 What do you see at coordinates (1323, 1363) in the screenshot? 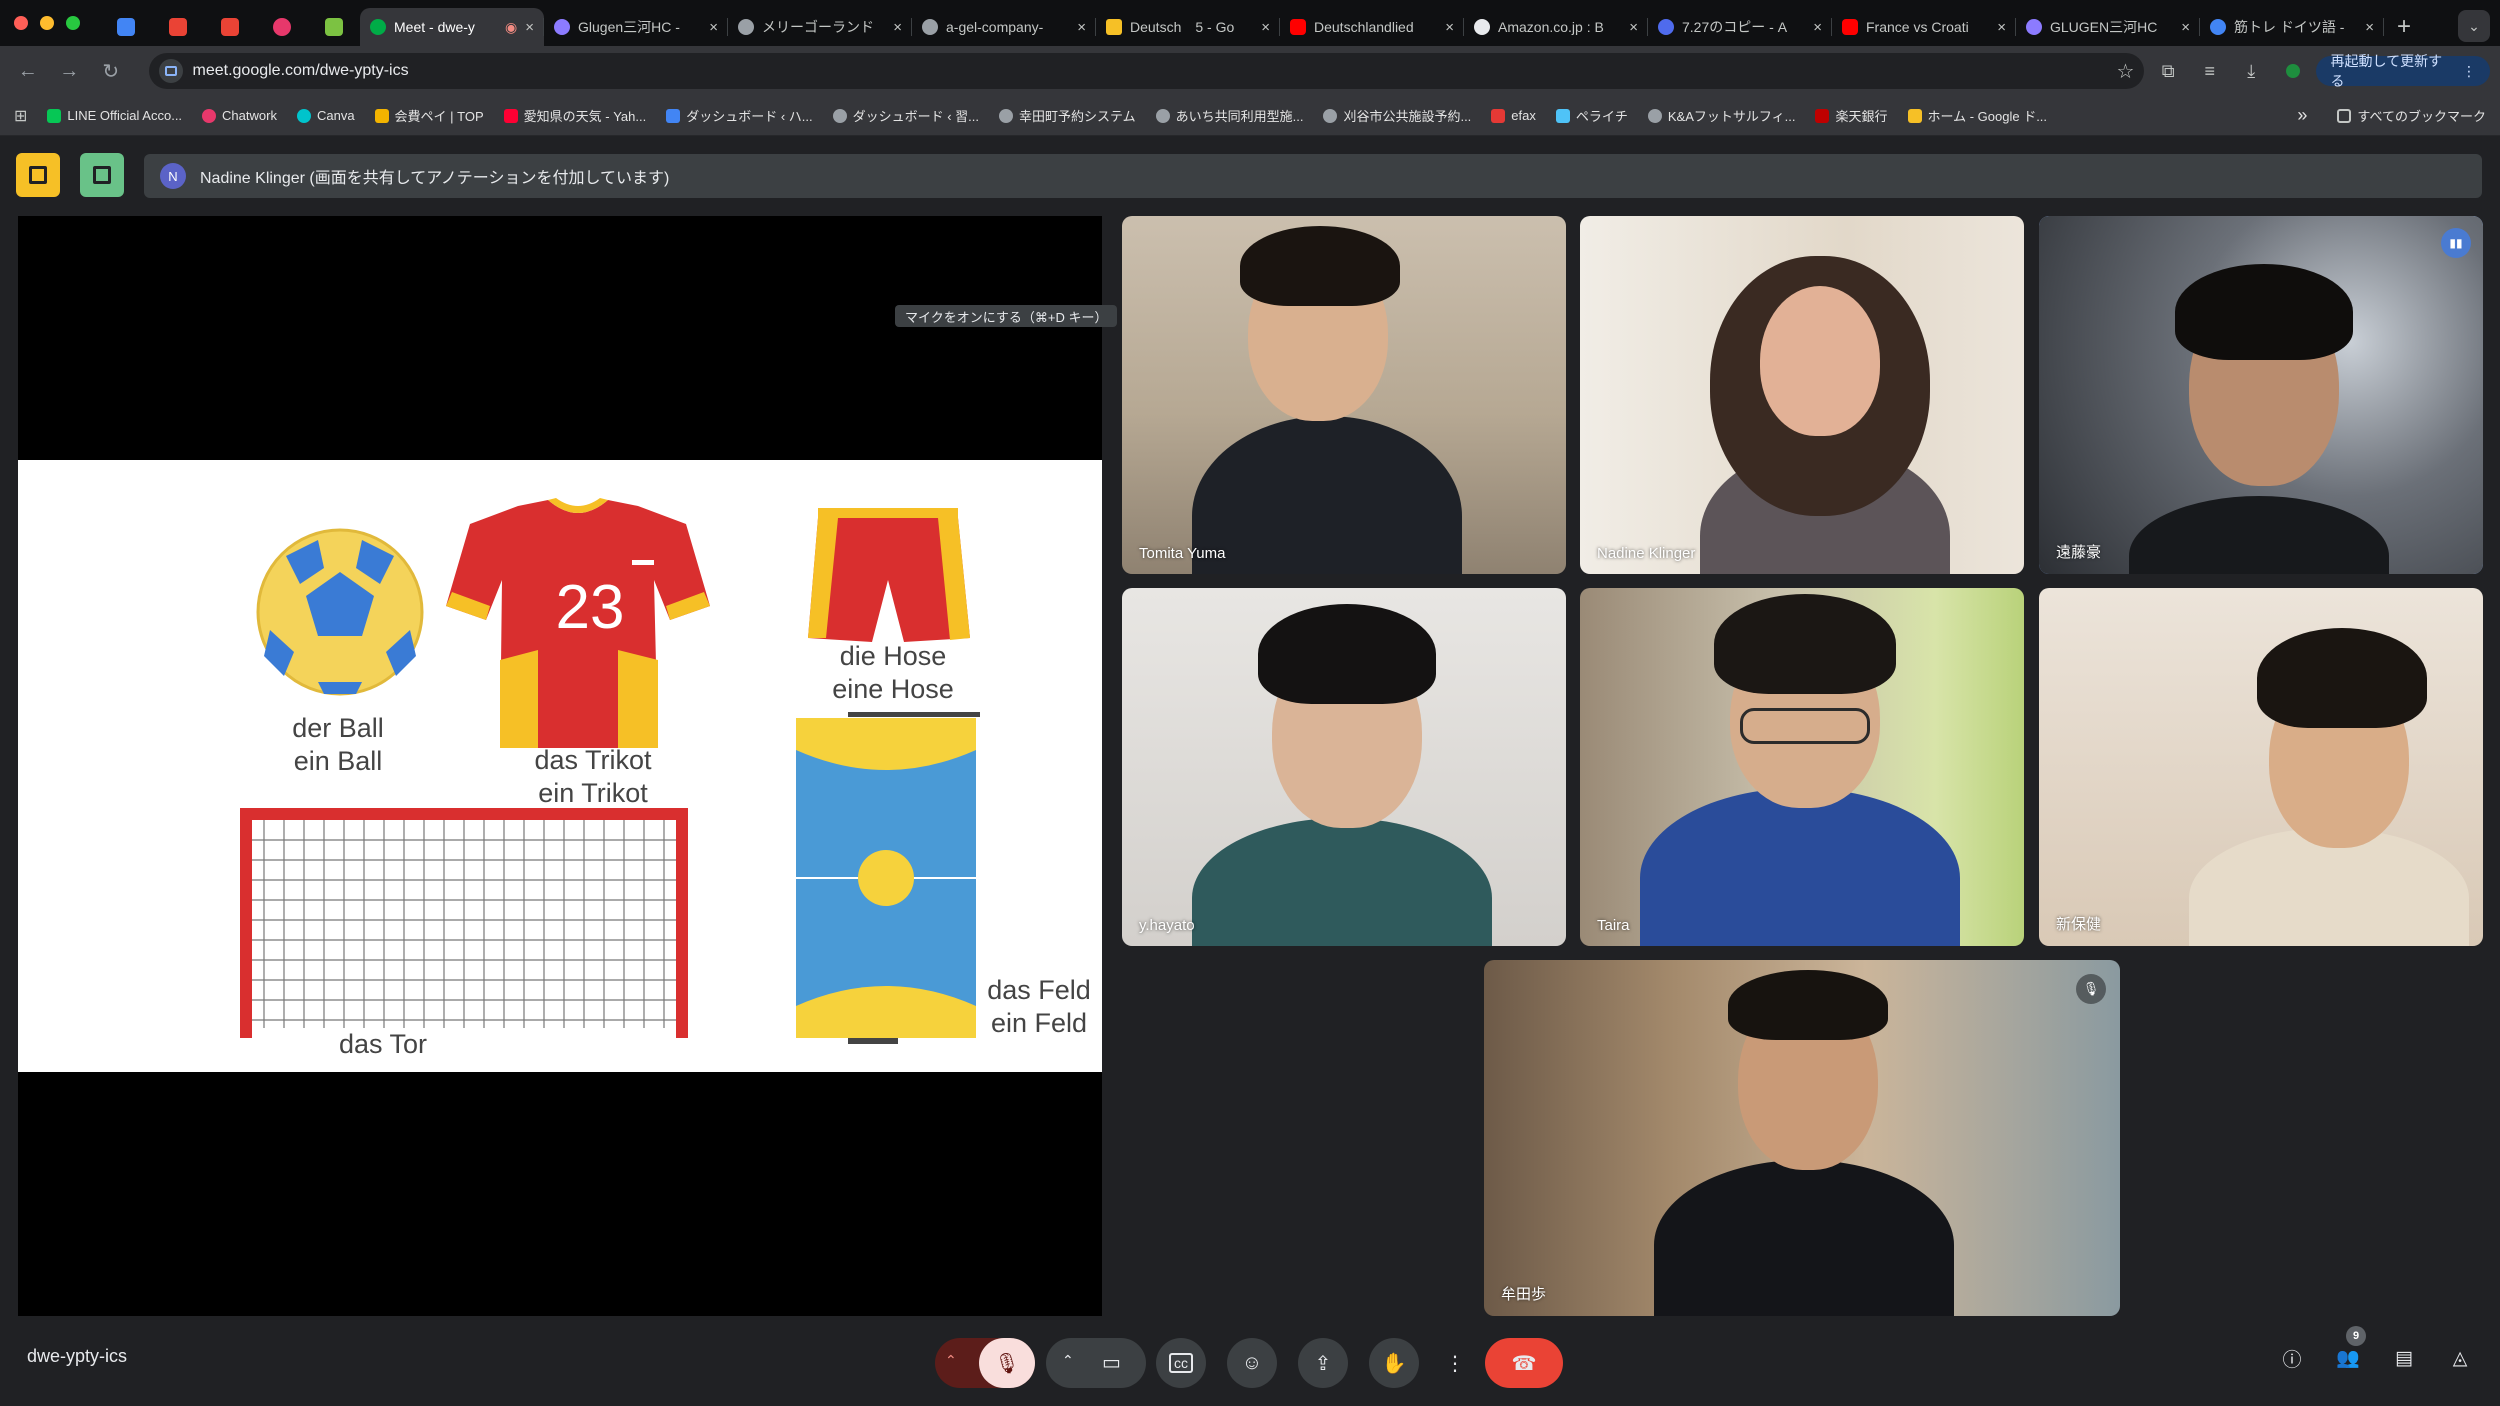
I see `present-button: ⇪` at bounding box center [1323, 1363].